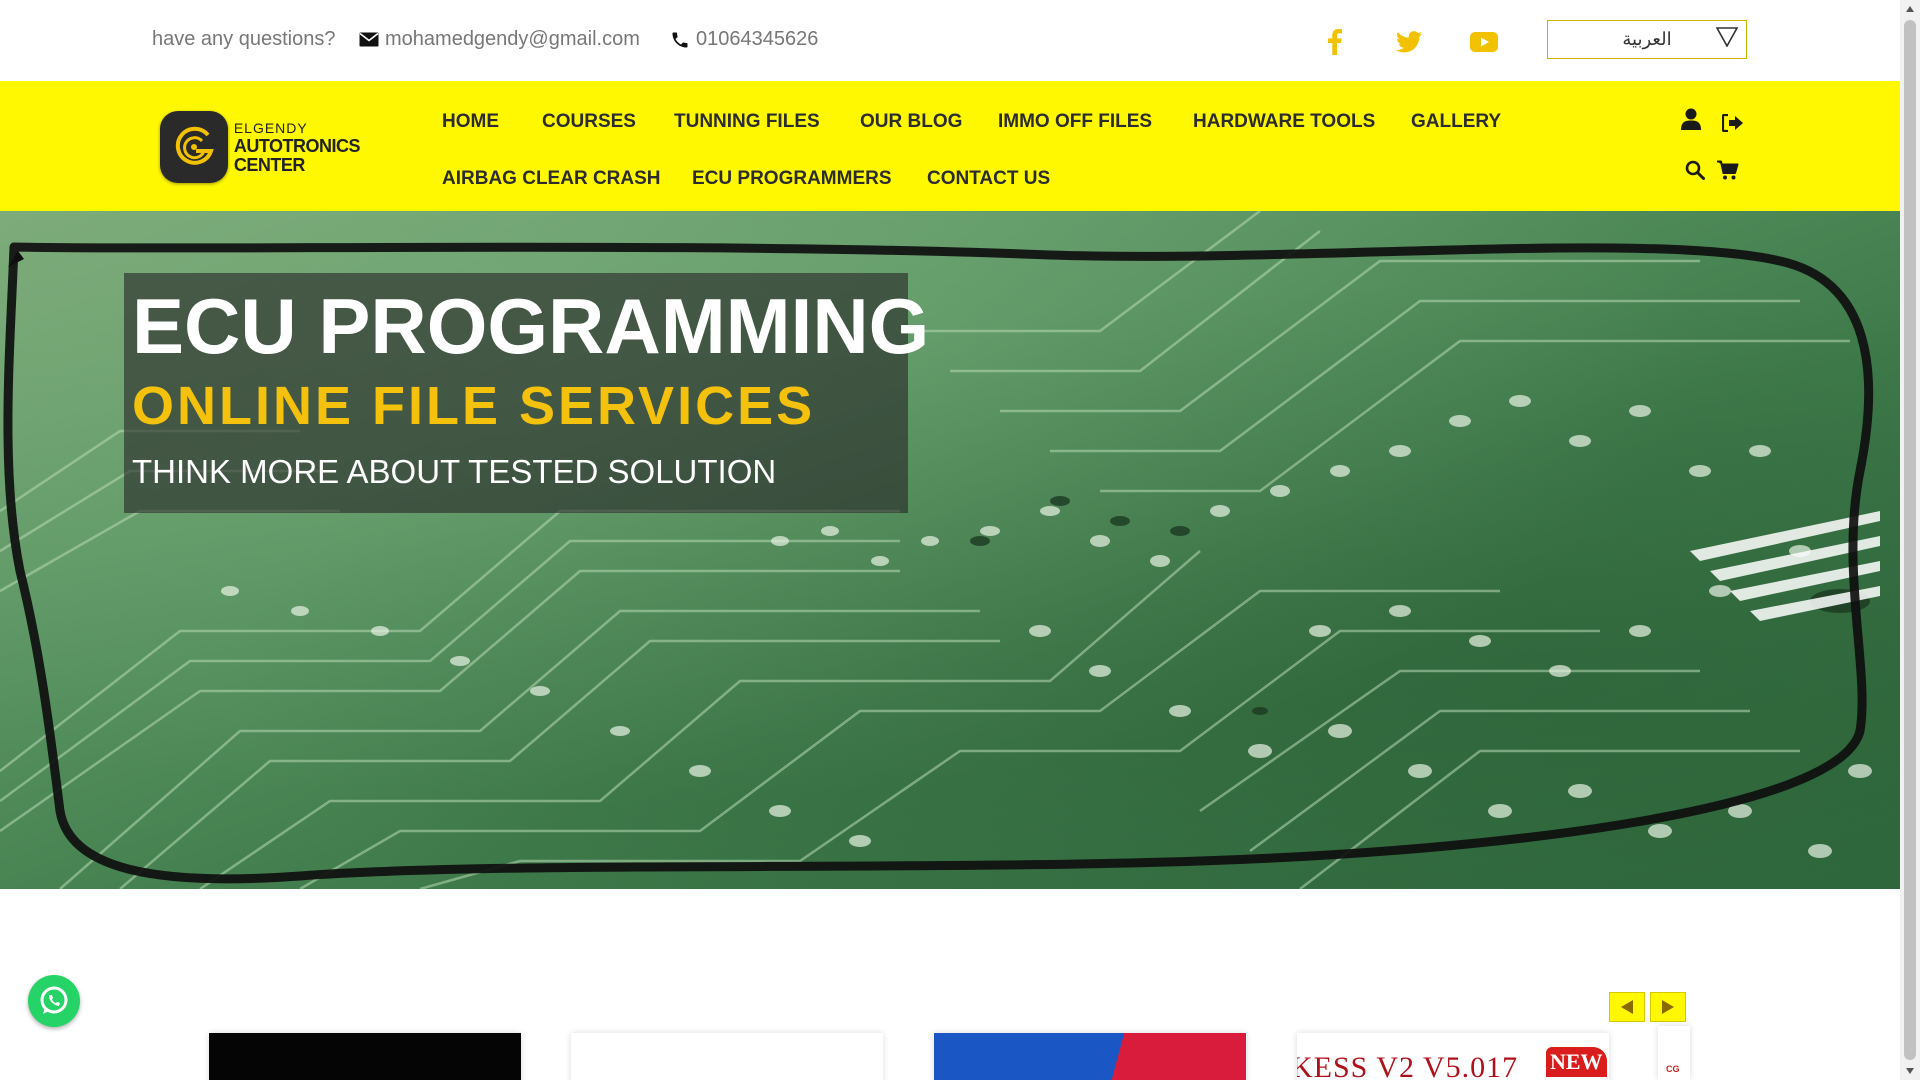  Describe the element at coordinates (244, 39) in the screenshot. I see `questions-label: have any questions?` at that location.